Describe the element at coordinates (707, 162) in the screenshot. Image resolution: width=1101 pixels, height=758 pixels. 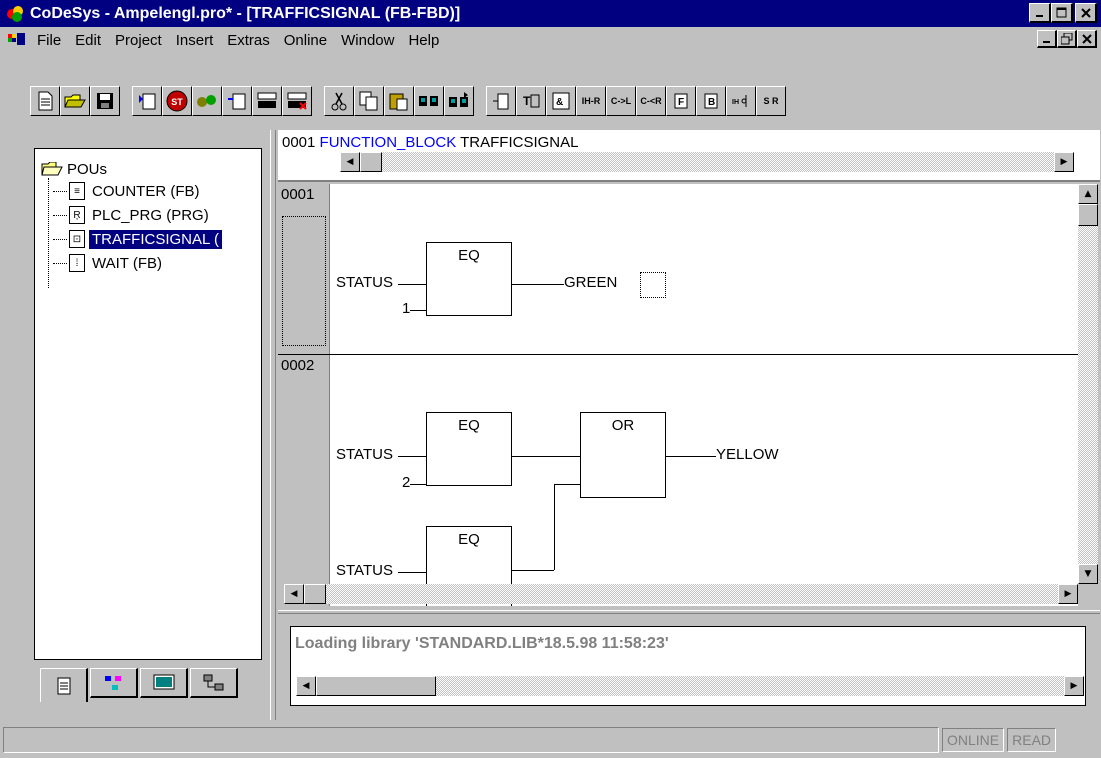
I see `declaration-hscrollbar: ◀ ▶` at that location.